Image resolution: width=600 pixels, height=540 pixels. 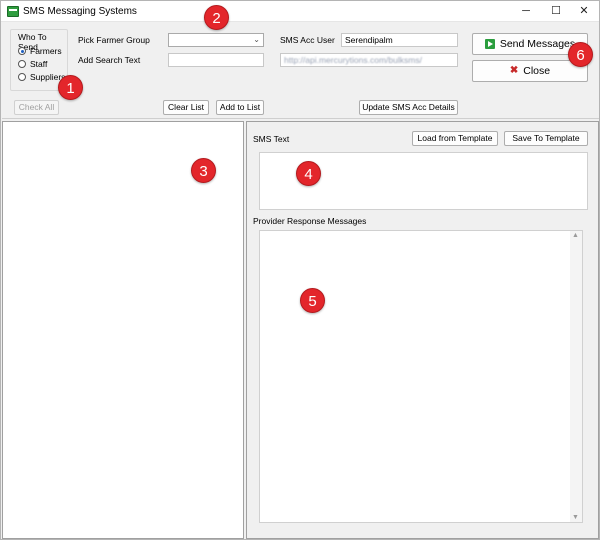 What do you see at coordinates (408, 107) in the screenshot?
I see `update-sms-acc-button: Update SMS Acc Details` at bounding box center [408, 107].